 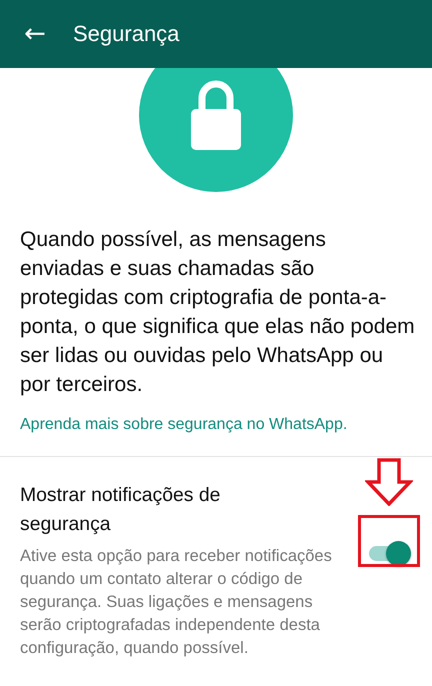 What do you see at coordinates (121, 510) in the screenshot?
I see `setting-title: Mostrar notificações de segurança` at bounding box center [121, 510].